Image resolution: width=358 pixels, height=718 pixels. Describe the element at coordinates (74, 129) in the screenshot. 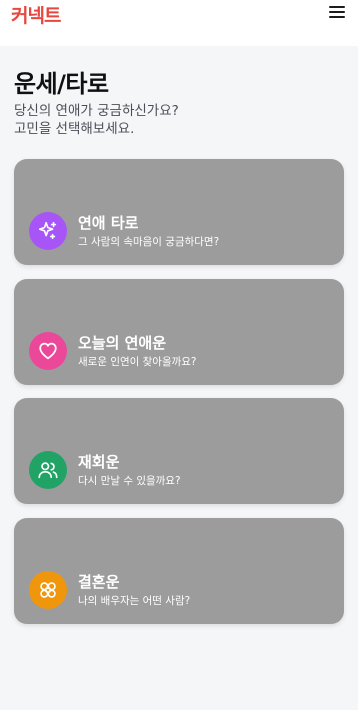

I see `subtitle-line-2: 고민을 선택해보세요.` at that location.